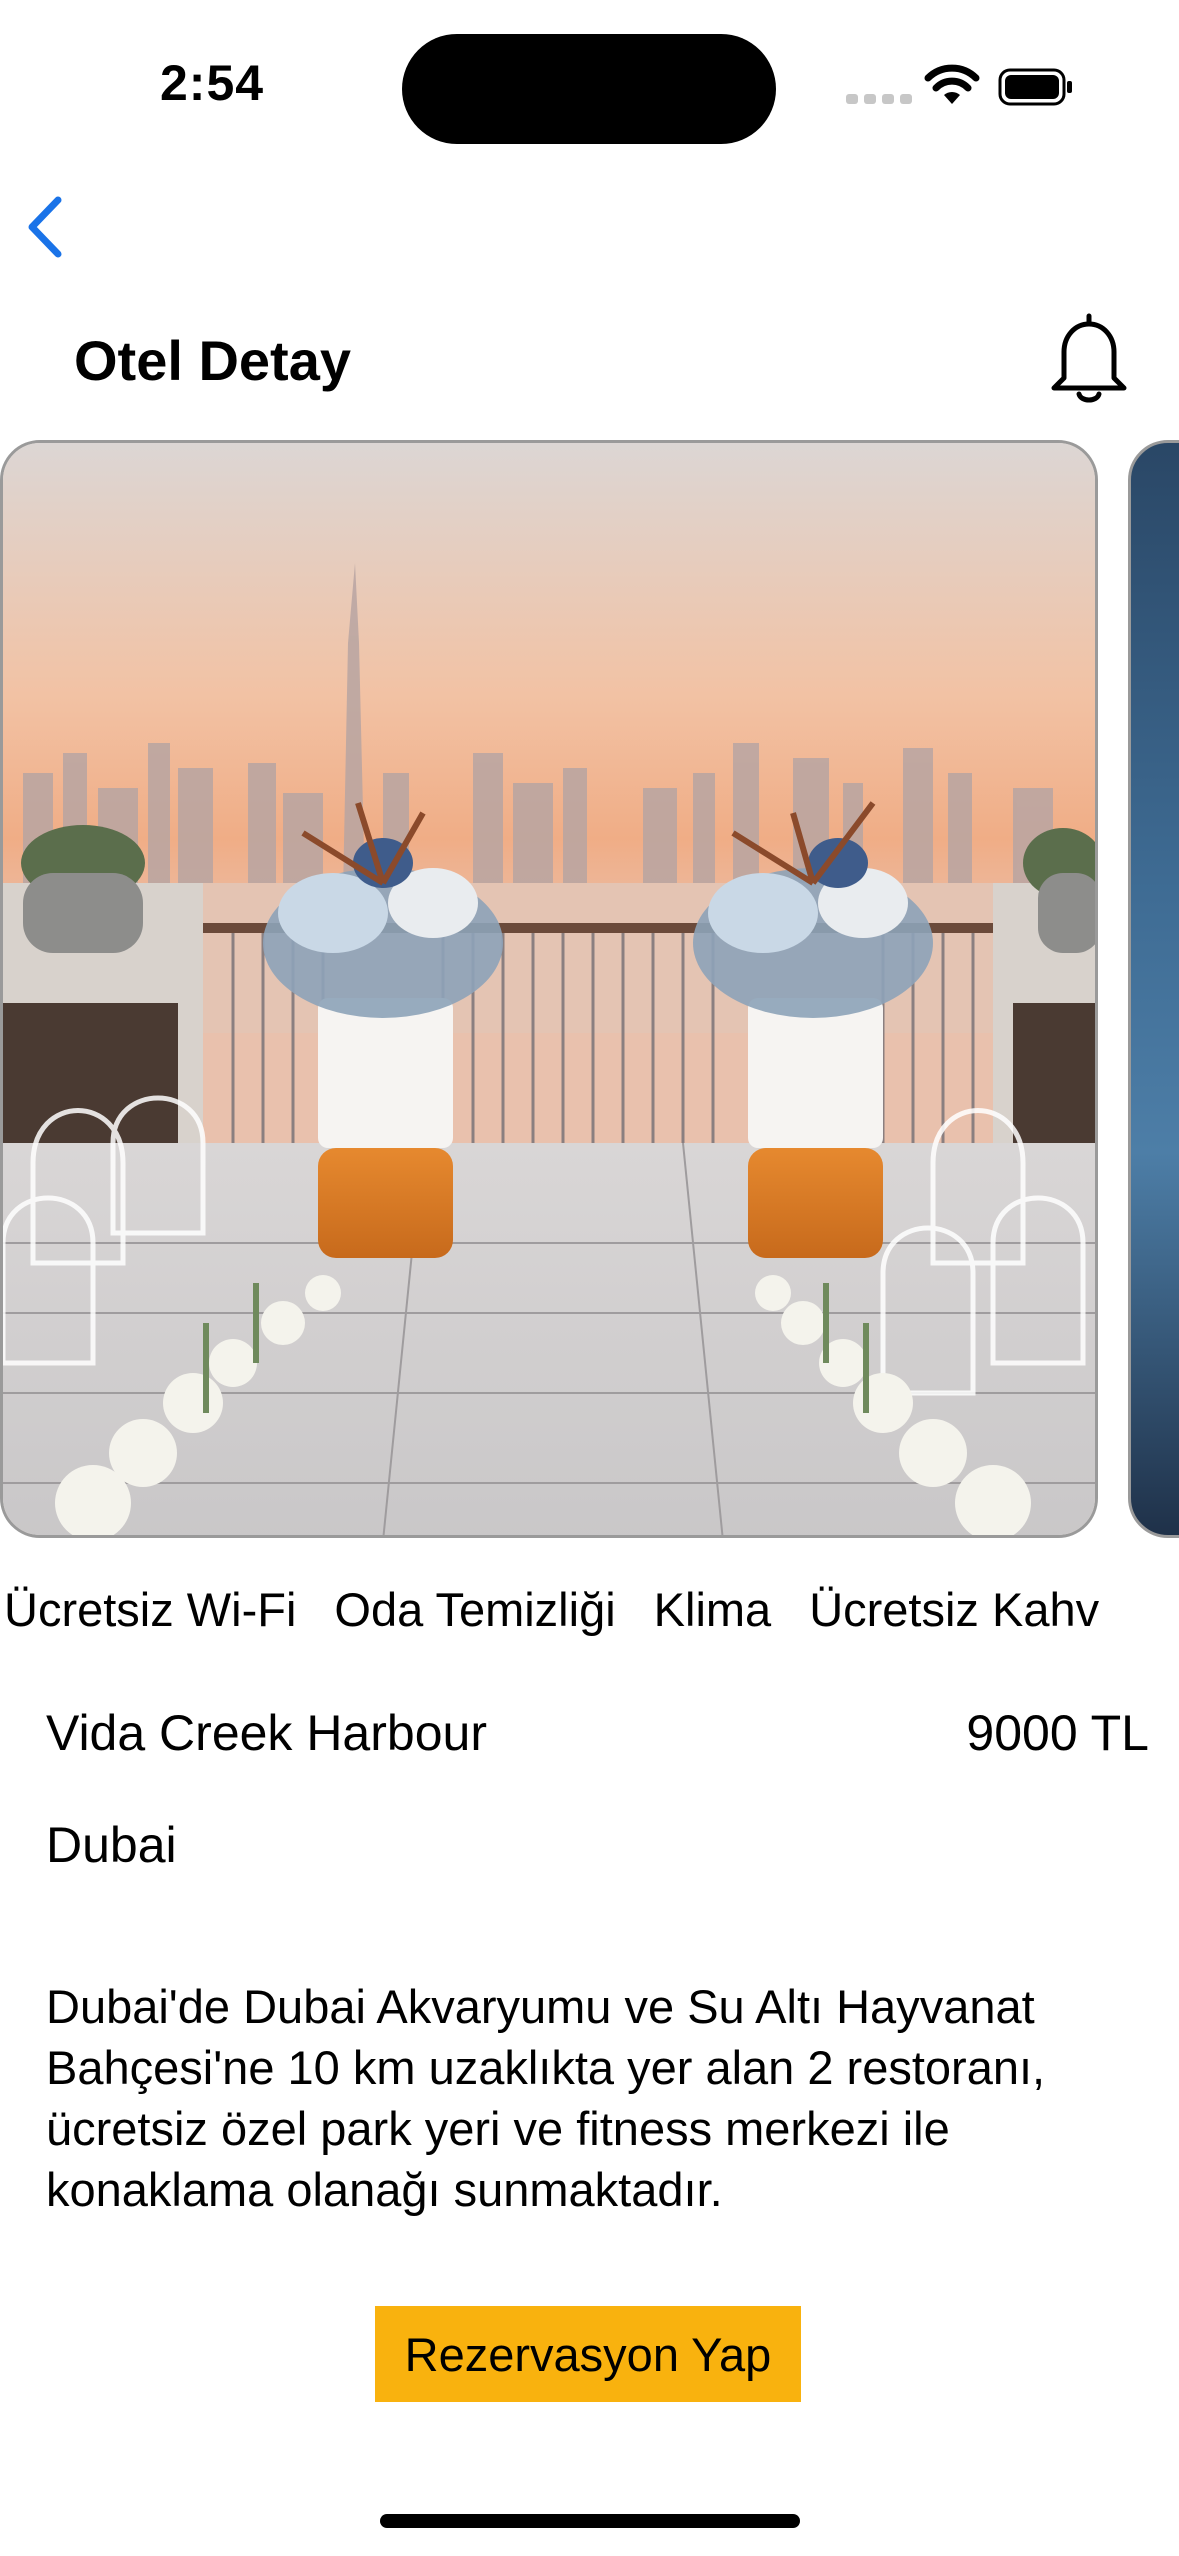 This screenshot has width=1179, height=2556. I want to click on reserve-button: Rezervasyon Yap, so click(588, 2354).